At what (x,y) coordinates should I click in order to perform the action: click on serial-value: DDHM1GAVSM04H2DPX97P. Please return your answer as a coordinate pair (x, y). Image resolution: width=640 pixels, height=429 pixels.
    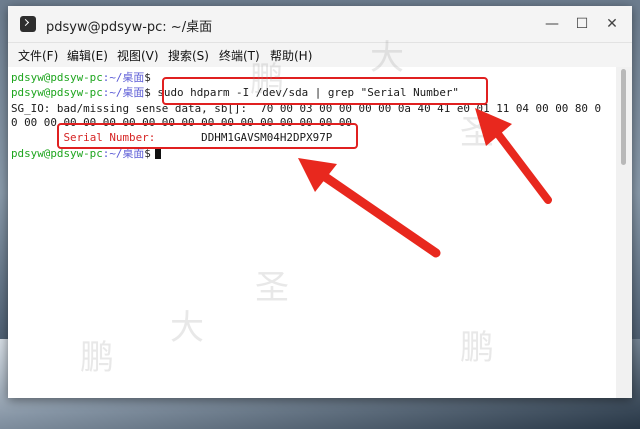
    Looking at the image, I should click on (267, 137).